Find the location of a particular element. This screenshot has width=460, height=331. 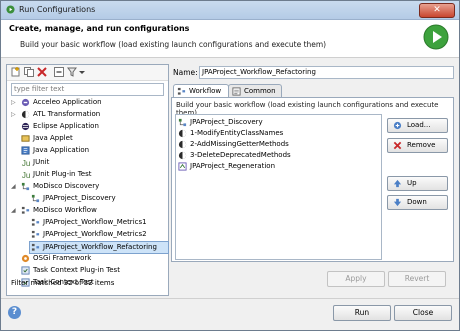

close-window-button: ✕ is located at coordinates (437, 10).